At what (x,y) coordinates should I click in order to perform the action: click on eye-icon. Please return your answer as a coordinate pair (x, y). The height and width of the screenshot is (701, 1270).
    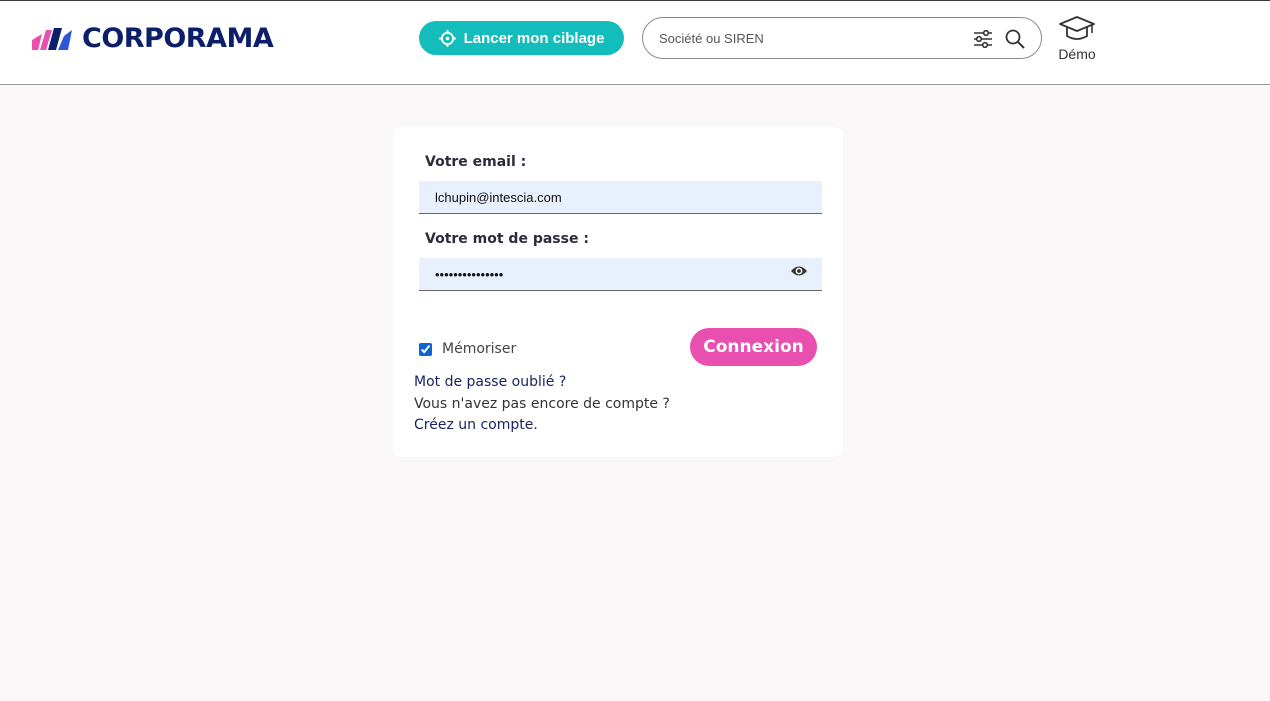
    Looking at the image, I should click on (799, 271).